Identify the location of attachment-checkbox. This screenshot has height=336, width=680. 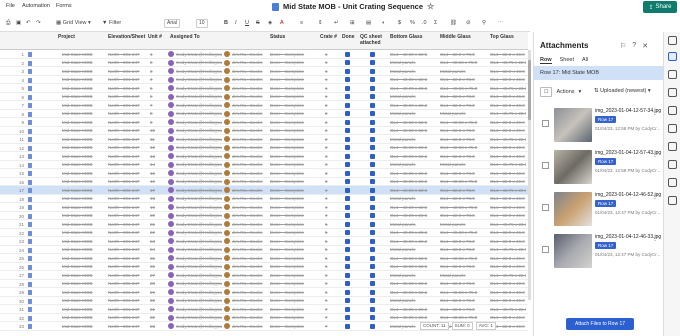
(545, 165).